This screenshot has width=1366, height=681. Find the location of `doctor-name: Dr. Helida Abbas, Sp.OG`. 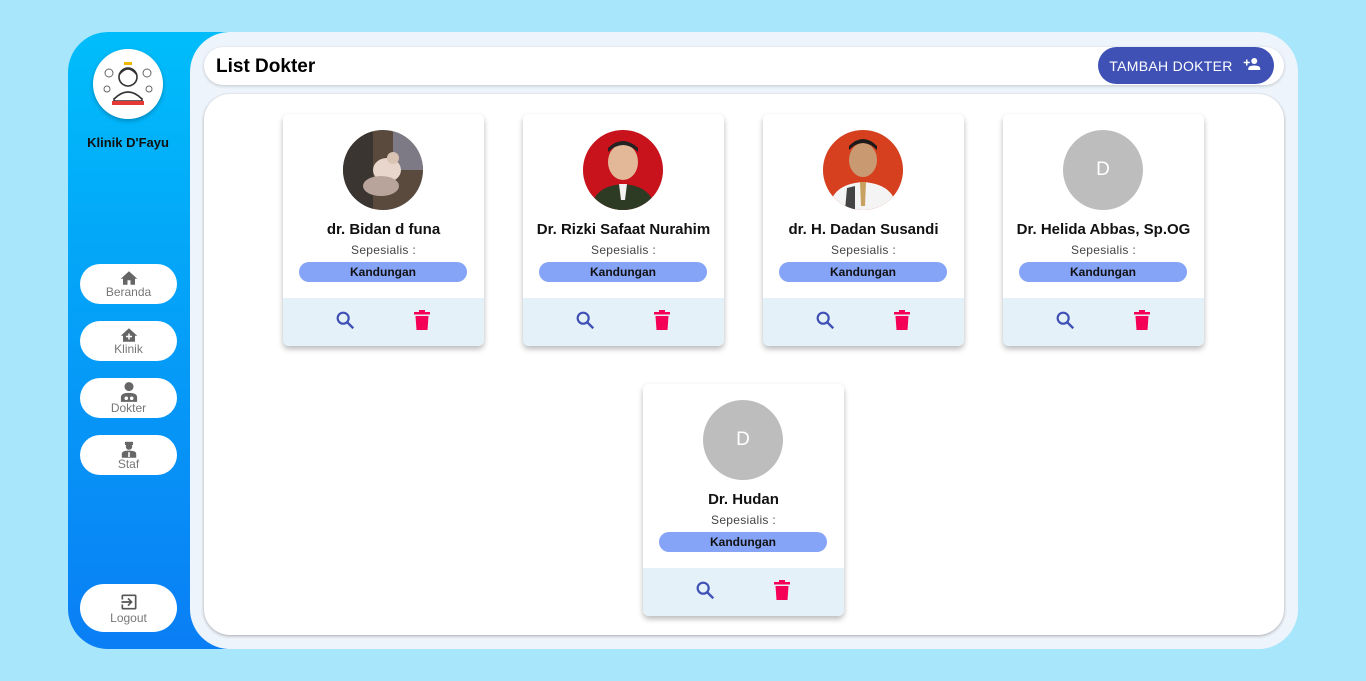

doctor-name: Dr. Helida Abbas, Sp.OG is located at coordinates (1103, 229).